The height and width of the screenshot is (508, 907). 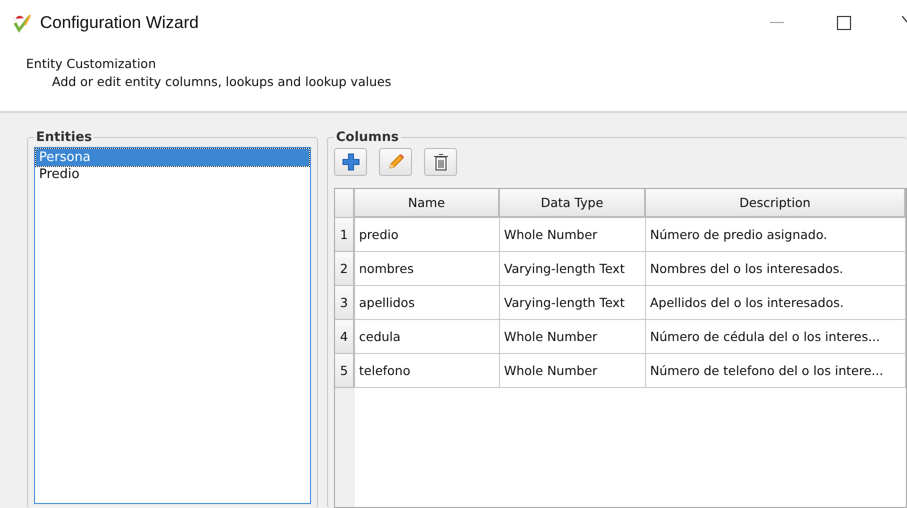 I want to click on row-number: 2, so click(x=345, y=269).